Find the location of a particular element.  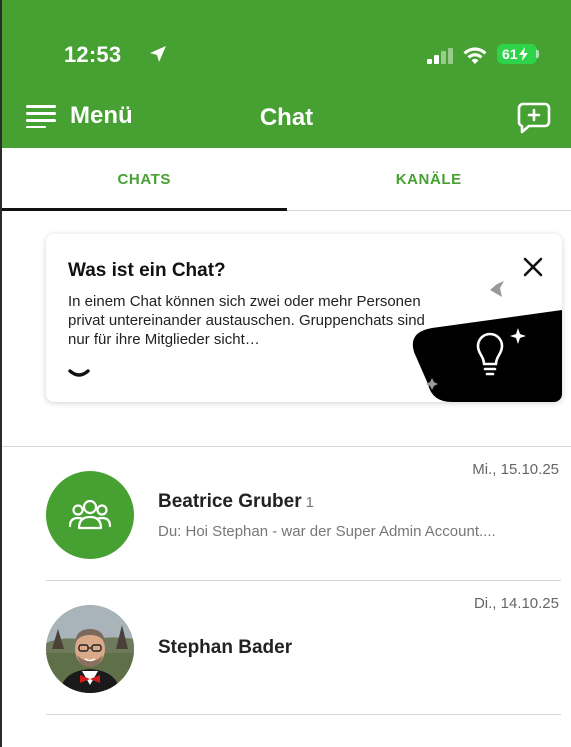

hamburger-menu-icon is located at coordinates (41, 116).